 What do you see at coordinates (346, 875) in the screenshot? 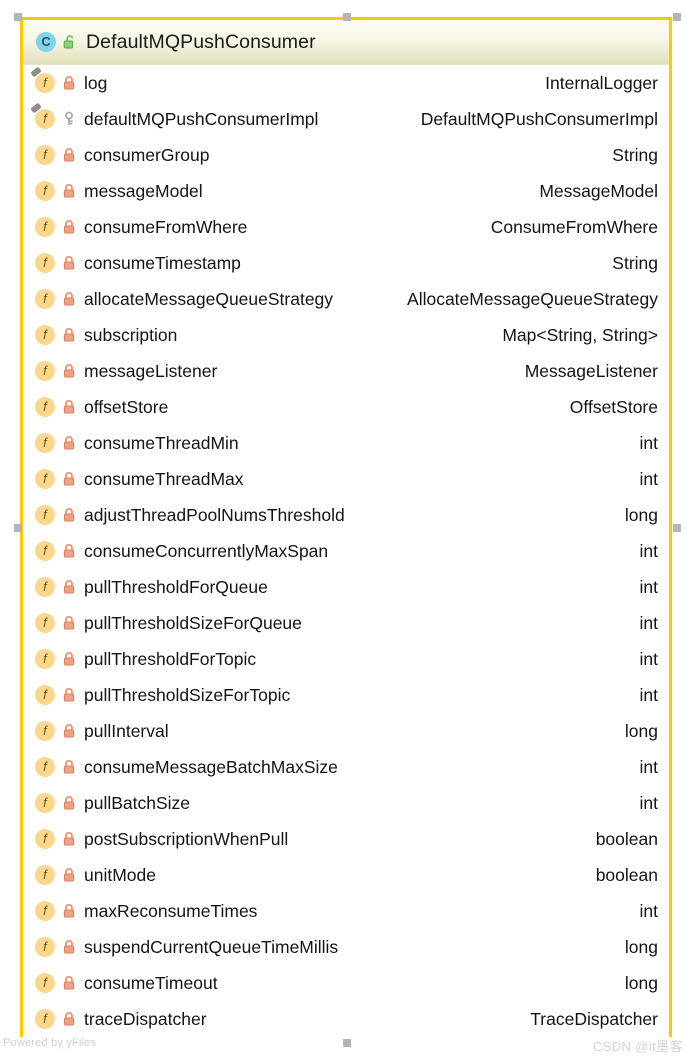
I see `attribute-row: f unitMode boolean` at bounding box center [346, 875].